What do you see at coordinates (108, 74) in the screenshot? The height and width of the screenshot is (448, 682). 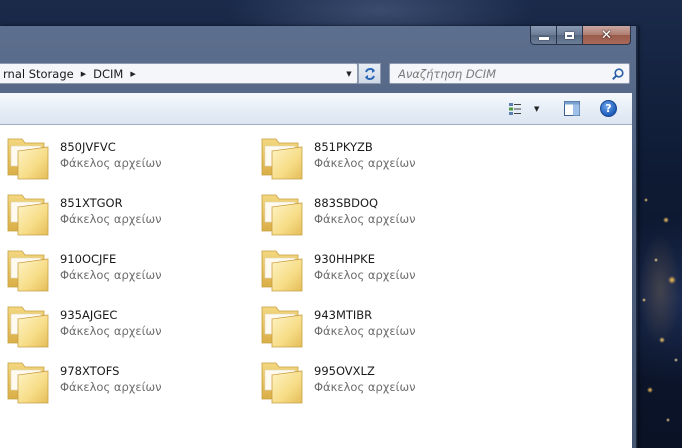 I see `breadcrumb-dcim: DCIM` at bounding box center [108, 74].